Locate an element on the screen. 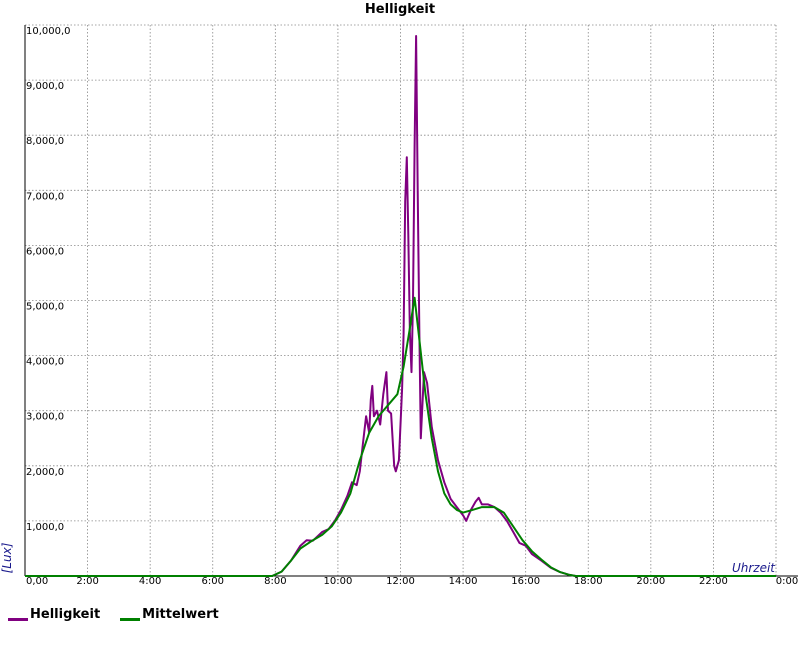 The width and height of the screenshot is (800, 650). y-tick-label: 10,000,0 is located at coordinates (48, 31).